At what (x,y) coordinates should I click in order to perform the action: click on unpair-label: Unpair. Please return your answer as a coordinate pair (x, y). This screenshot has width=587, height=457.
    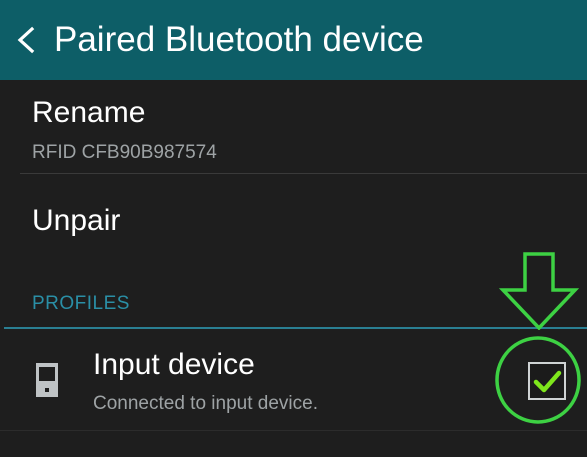
    Looking at the image, I should click on (76, 220).